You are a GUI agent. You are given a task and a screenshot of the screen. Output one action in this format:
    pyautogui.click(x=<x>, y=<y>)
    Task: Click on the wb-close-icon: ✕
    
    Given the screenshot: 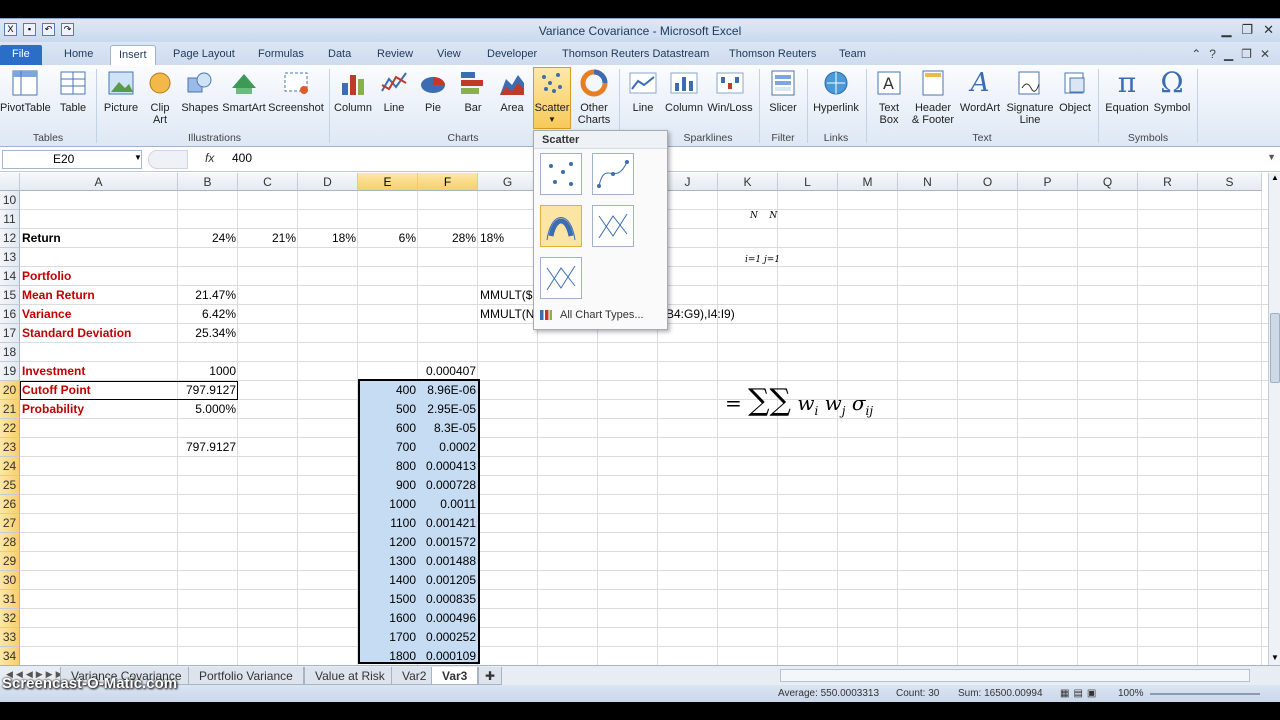 What is the action you would take?
    pyautogui.click(x=1265, y=54)
    